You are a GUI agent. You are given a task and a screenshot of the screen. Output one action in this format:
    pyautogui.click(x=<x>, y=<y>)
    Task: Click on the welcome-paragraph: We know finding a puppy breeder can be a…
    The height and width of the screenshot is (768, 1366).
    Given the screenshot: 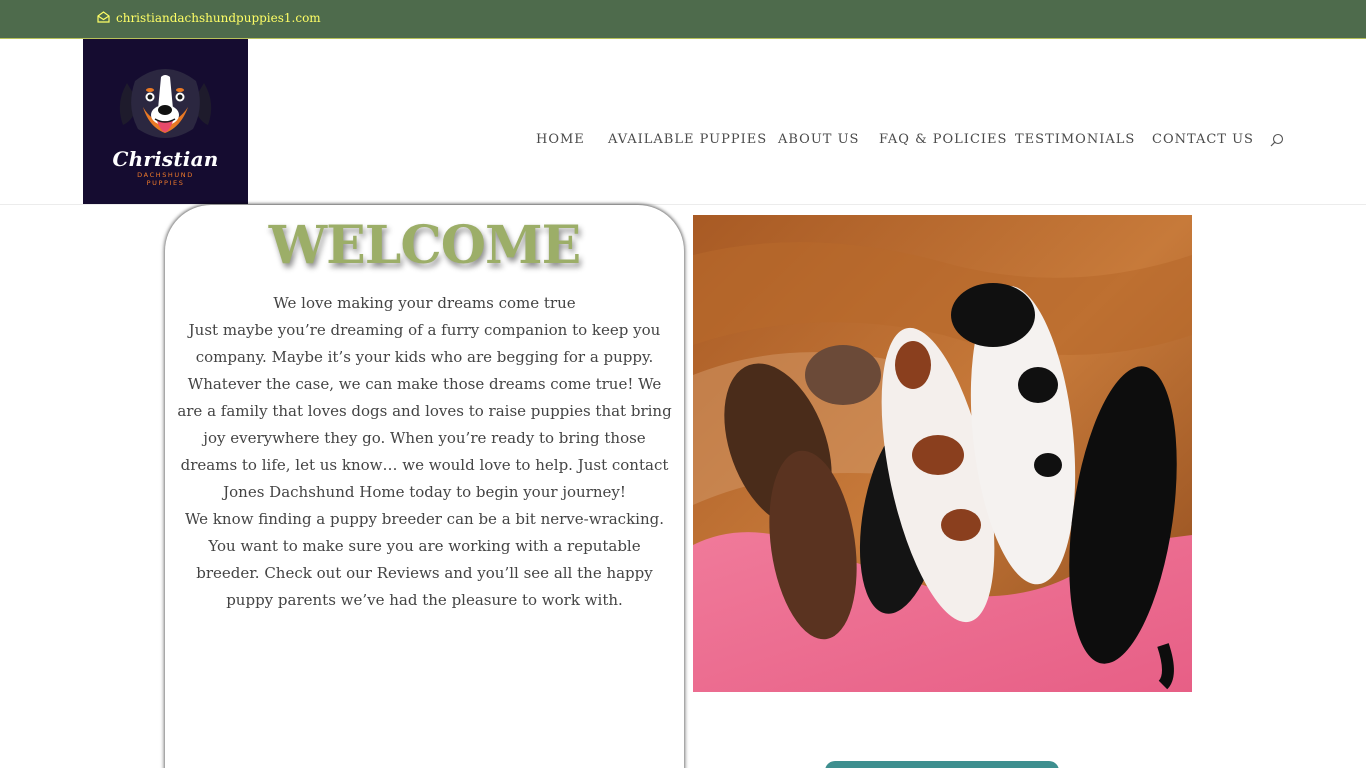 What is the action you would take?
    pyautogui.click(x=424, y=559)
    